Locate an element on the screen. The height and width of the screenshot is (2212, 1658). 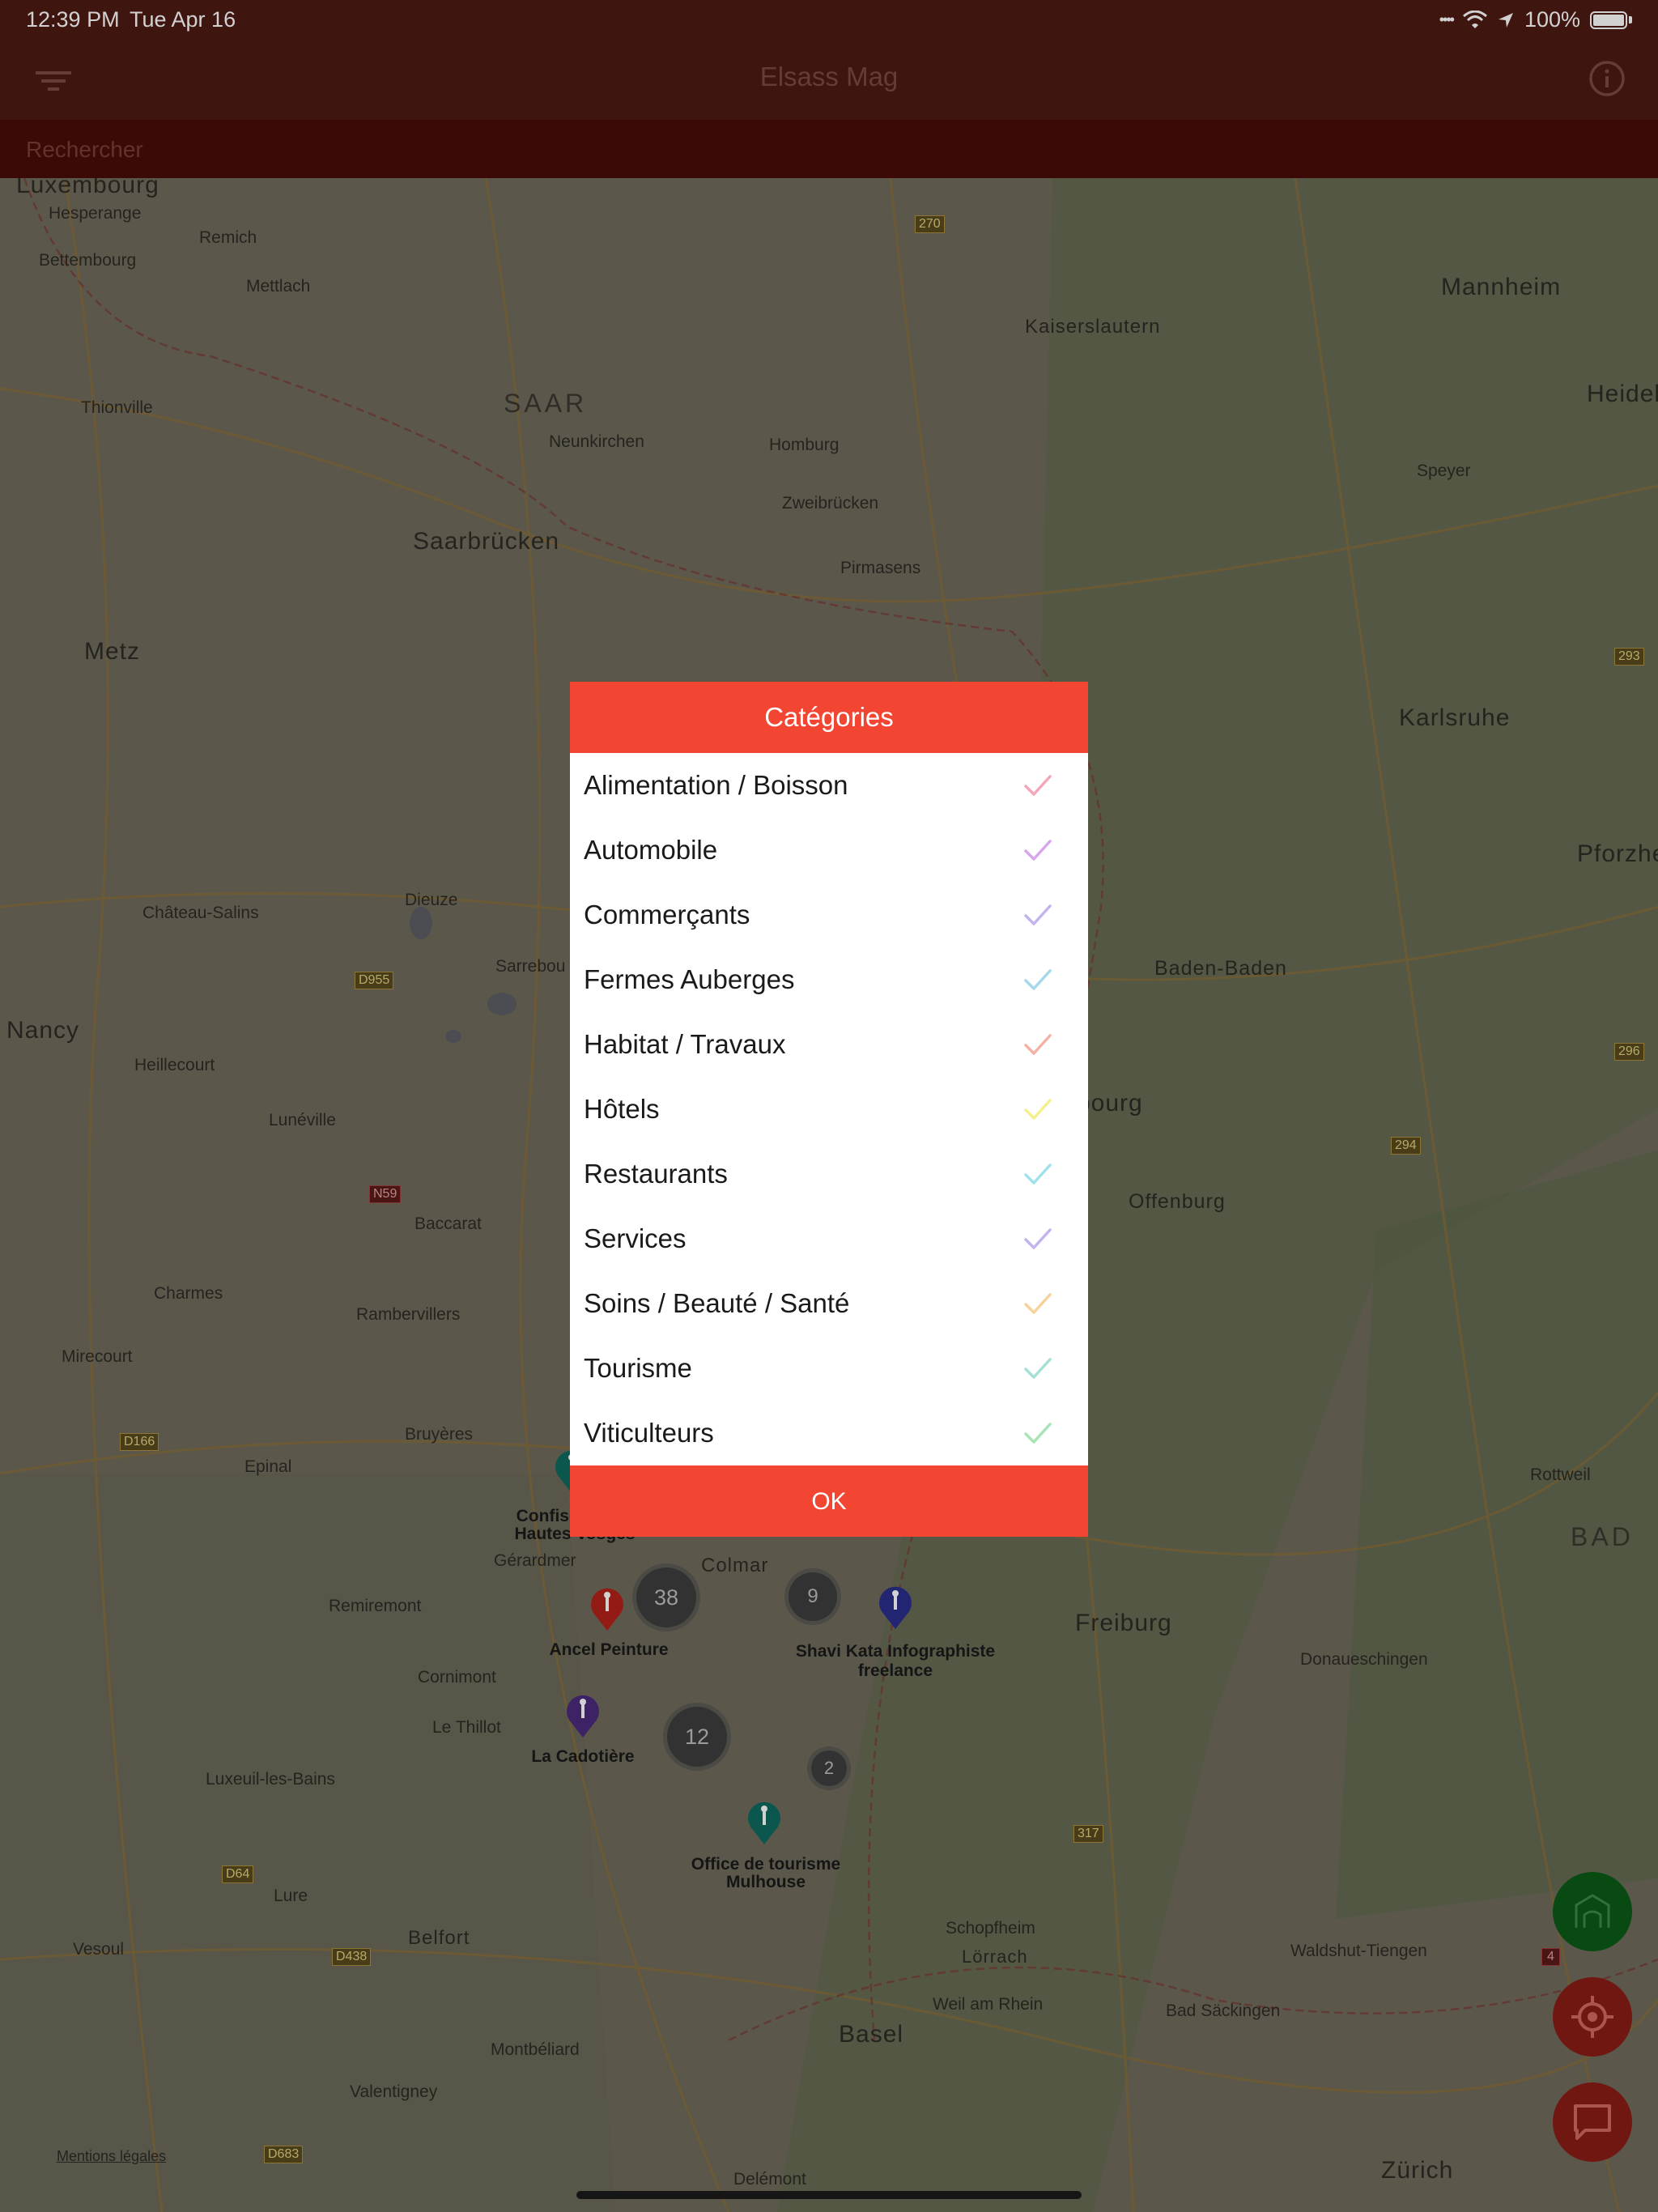
category-label: Automobile is located at coordinates (651, 850).